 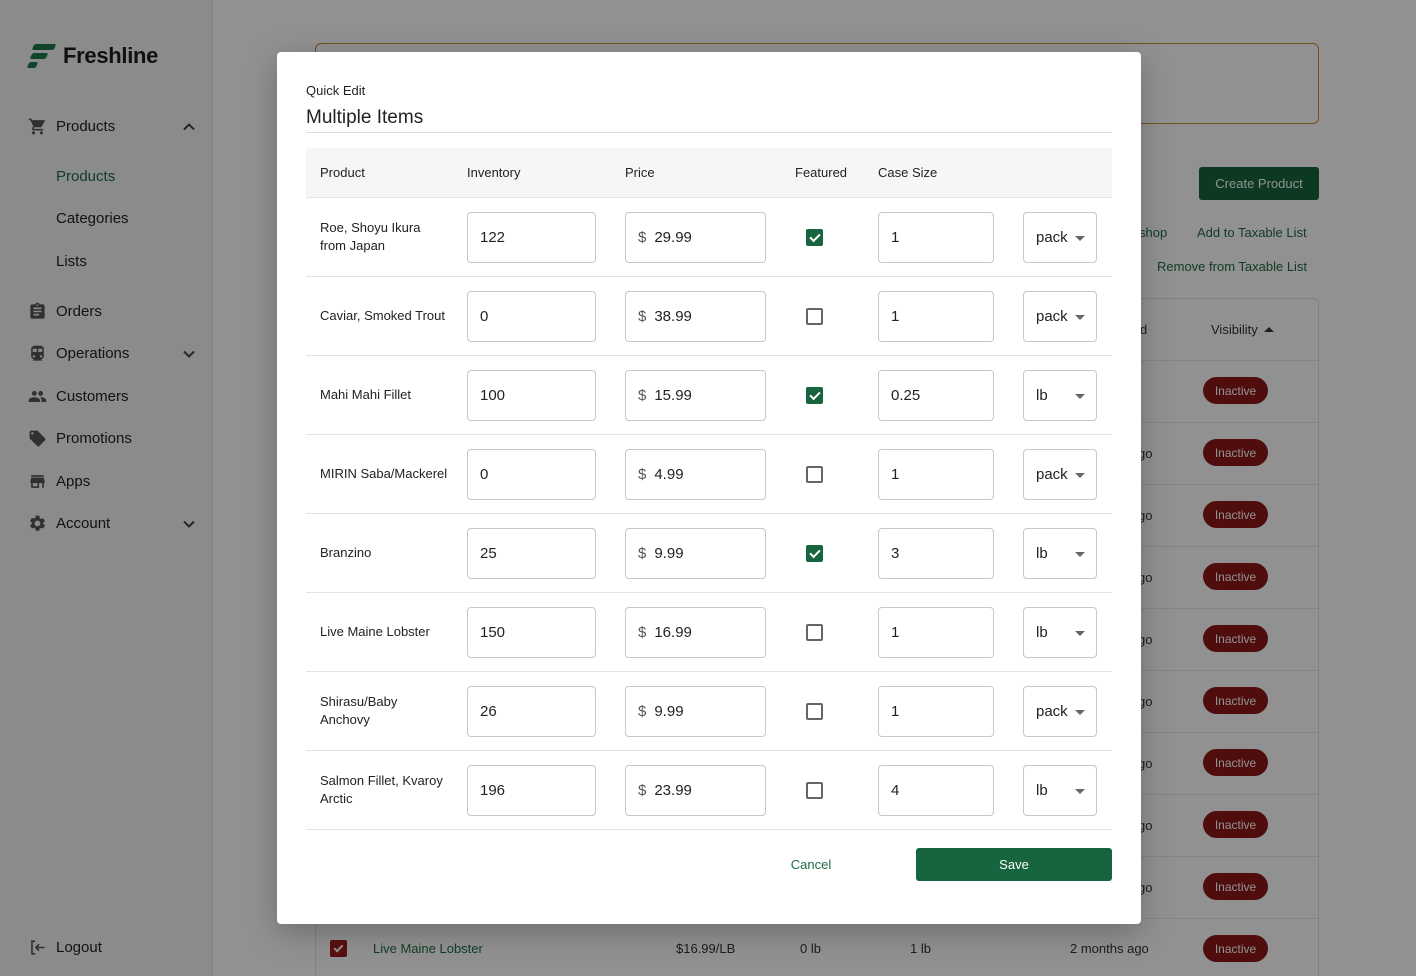 What do you see at coordinates (531, 237) in the screenshot?
I see `inventory-input: 122` at bounding box center [531, 237].